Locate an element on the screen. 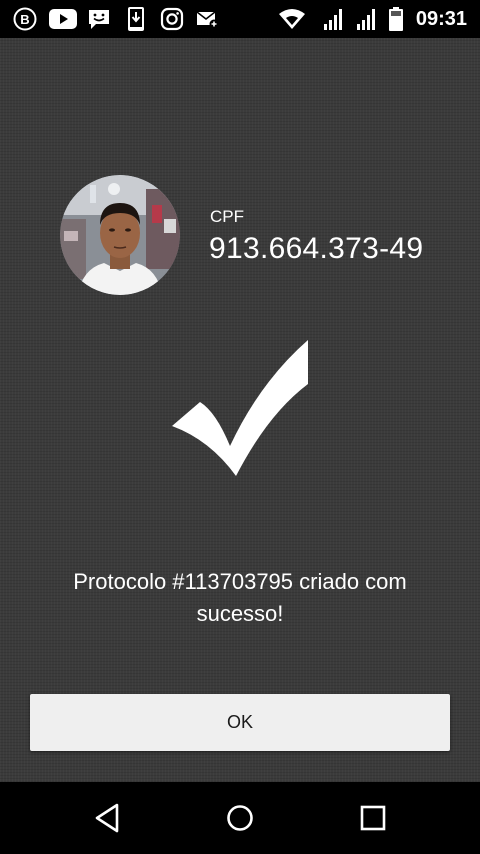 This screenshot has height=854, width=480. cpf-label: CPF is located at coordinates (227, 216).